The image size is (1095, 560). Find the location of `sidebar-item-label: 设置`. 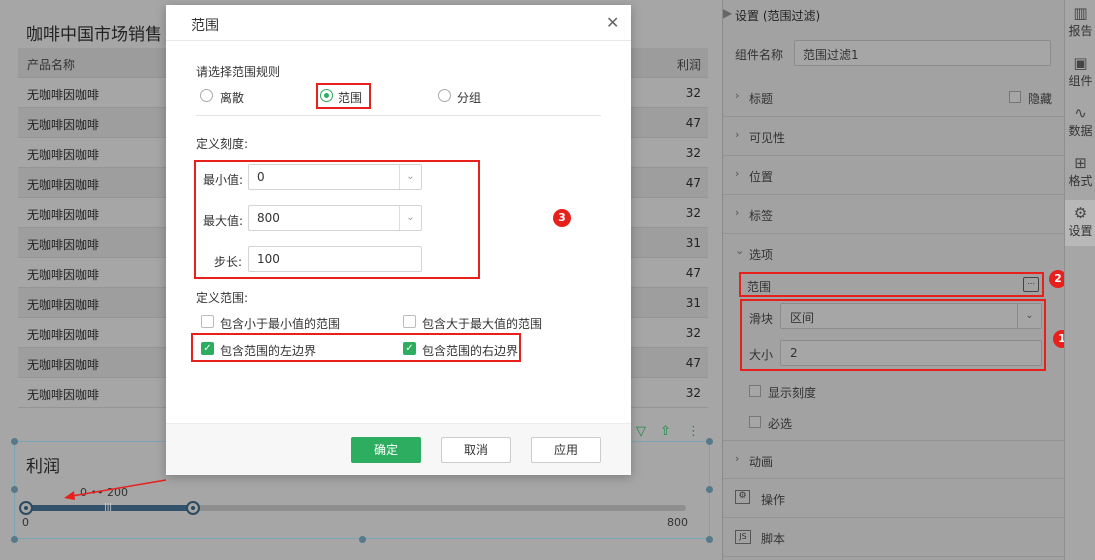

sidebar-item-label: 设置 is located at coordinates (1080, 231).